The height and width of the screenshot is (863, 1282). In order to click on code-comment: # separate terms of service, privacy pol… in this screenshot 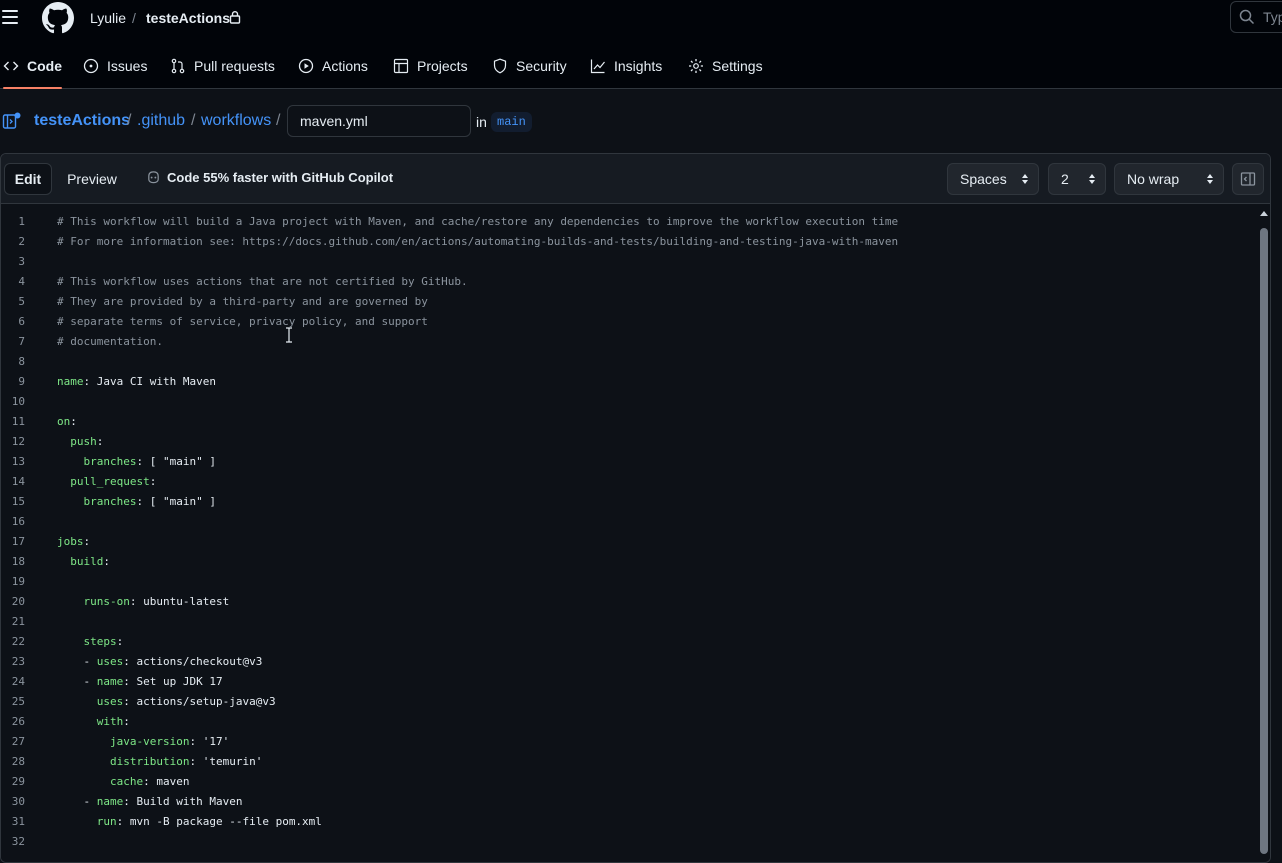, I will do `click(242, 321)`.